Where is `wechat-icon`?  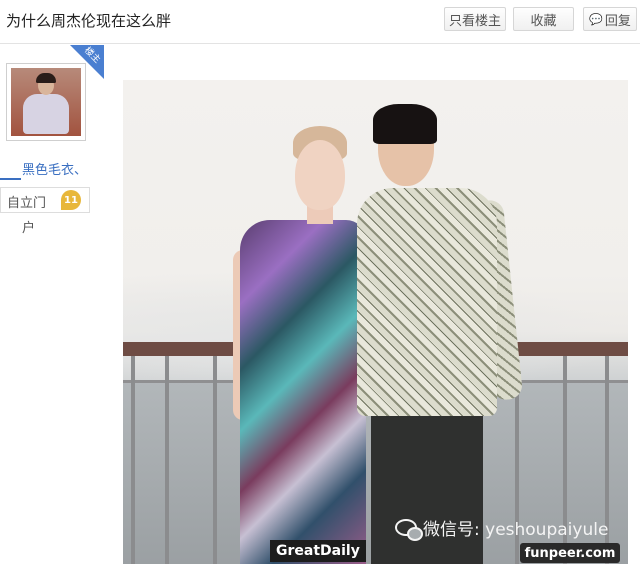 wechat-icon is located at coordinates (409, 530).